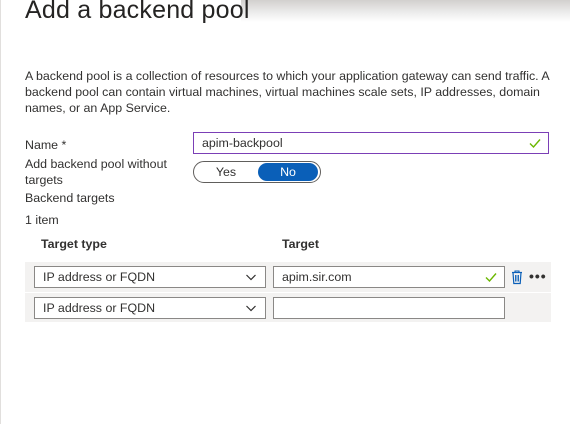 This screenshot has height=424, width=570. I want to click on header-shadow, so click(405, 11).